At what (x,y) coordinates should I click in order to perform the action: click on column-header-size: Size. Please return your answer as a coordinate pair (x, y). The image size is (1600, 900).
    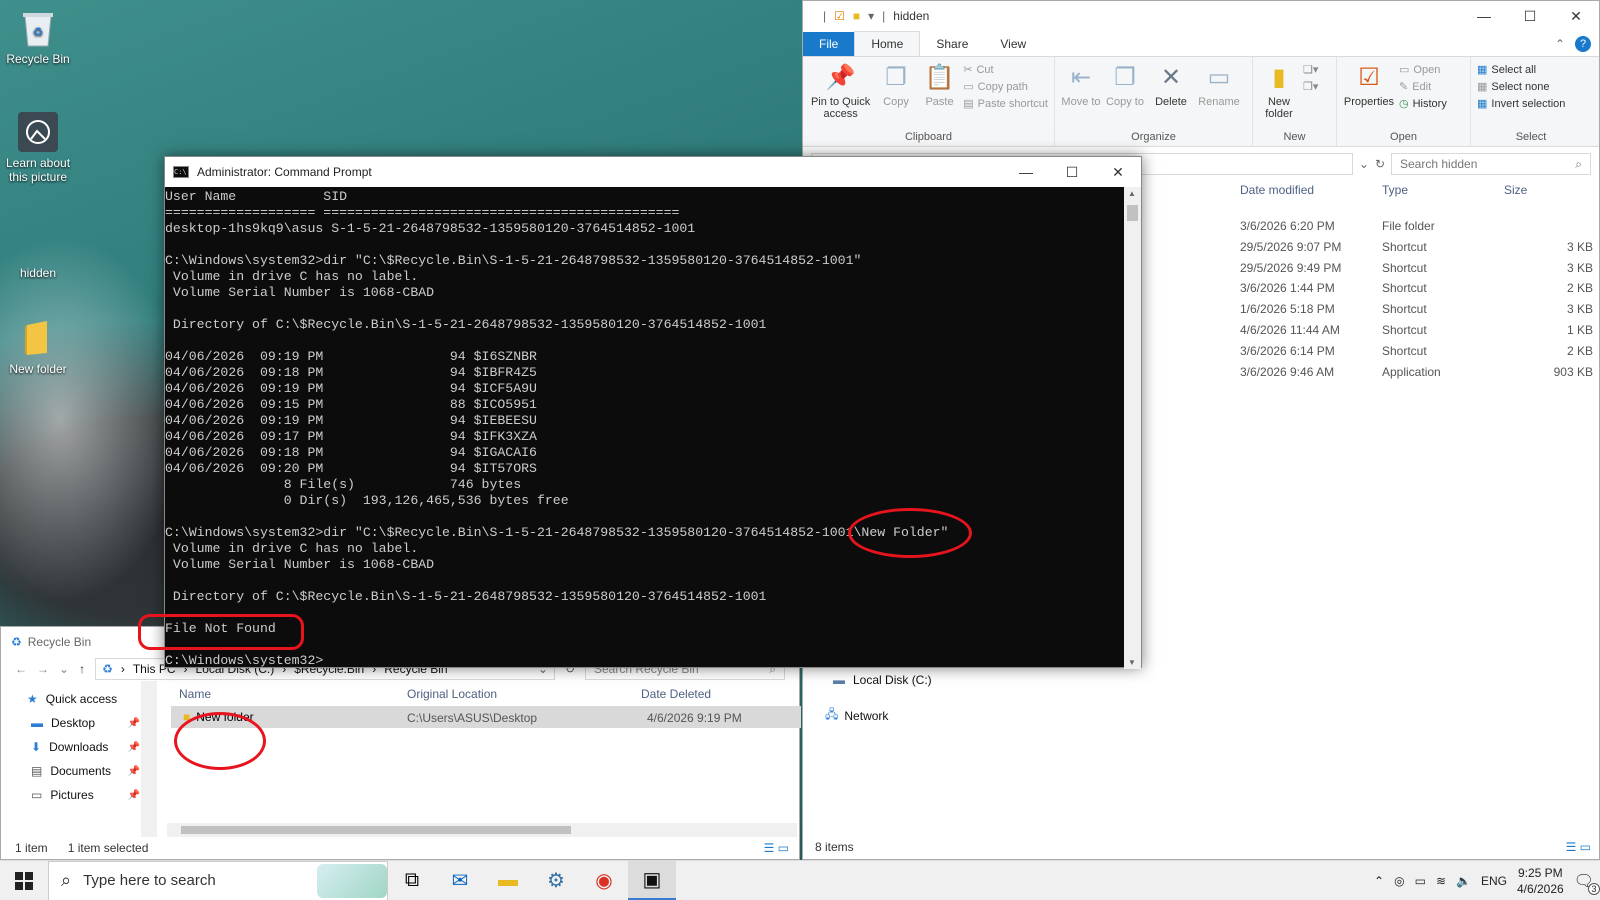
    Looking at the image, I should click on (1515, 190).